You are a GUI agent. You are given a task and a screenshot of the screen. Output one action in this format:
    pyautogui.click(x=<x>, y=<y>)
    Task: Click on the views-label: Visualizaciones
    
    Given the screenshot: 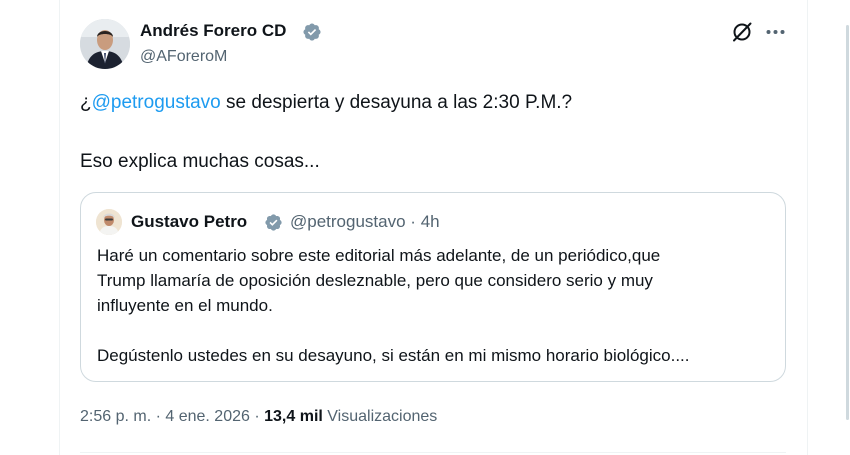 What is the action you would take?
    pyautogui.click(x=380, y=416)
    